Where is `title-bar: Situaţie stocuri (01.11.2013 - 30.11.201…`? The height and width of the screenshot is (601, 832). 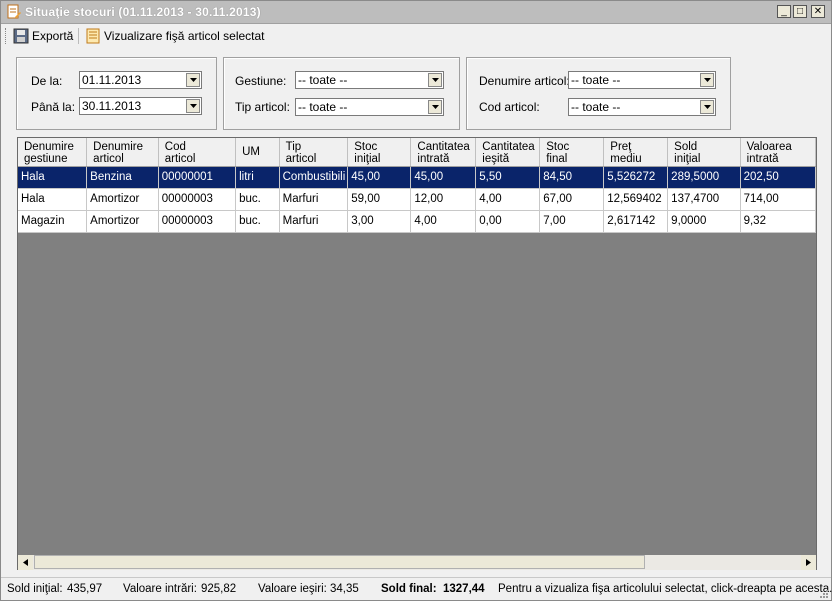 title-bar: Situaţie stocuri (01.11.2013 - 30.11.201… is located at coordinates (416, 12).